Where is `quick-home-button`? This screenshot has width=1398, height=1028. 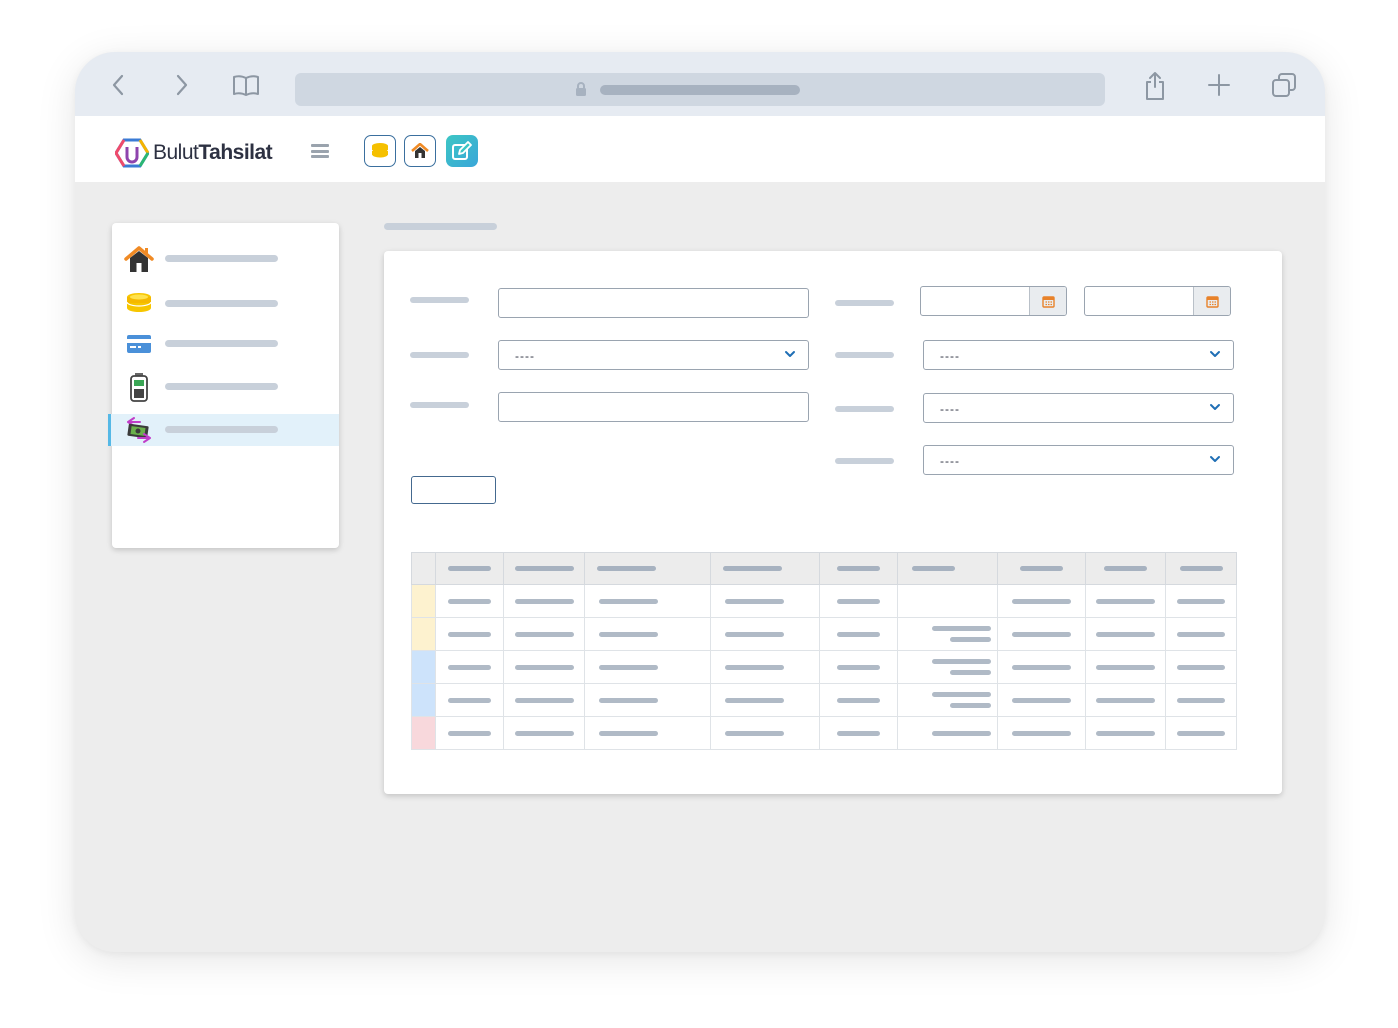
quick-home-button is located at coordinates (420, 151).